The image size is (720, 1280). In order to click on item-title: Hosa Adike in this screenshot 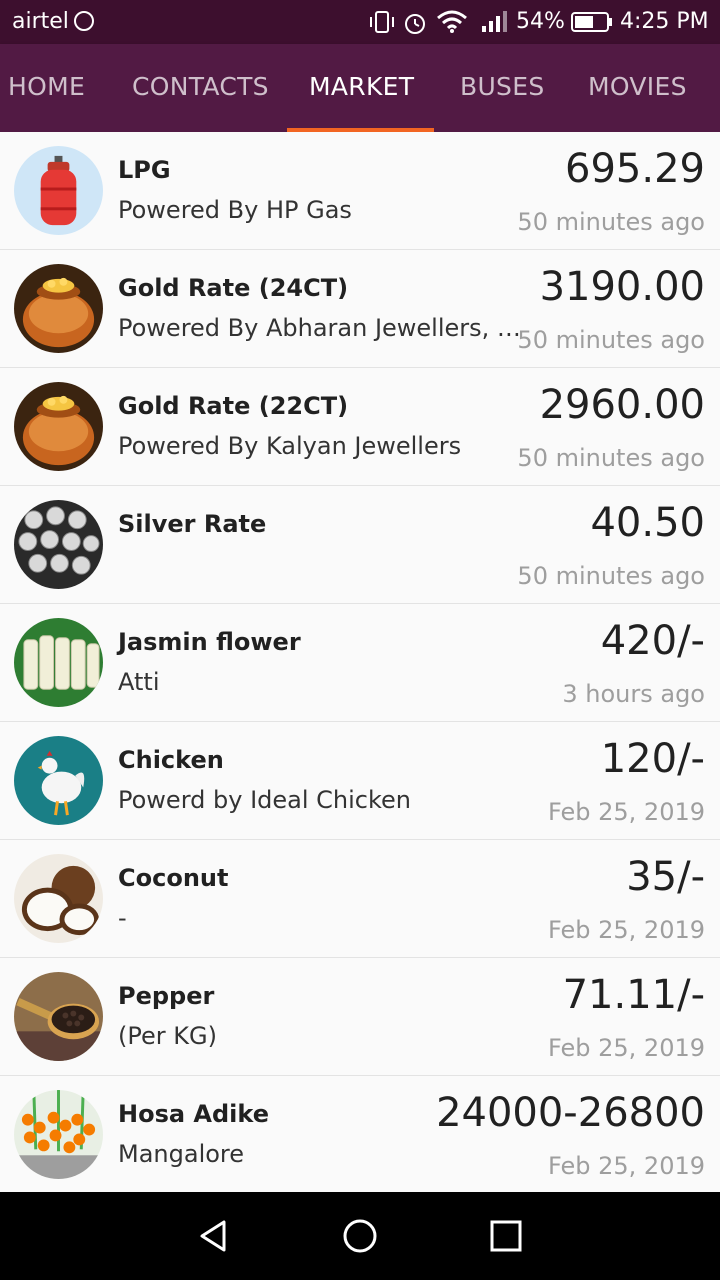, I will do `click(193, 1114)`.